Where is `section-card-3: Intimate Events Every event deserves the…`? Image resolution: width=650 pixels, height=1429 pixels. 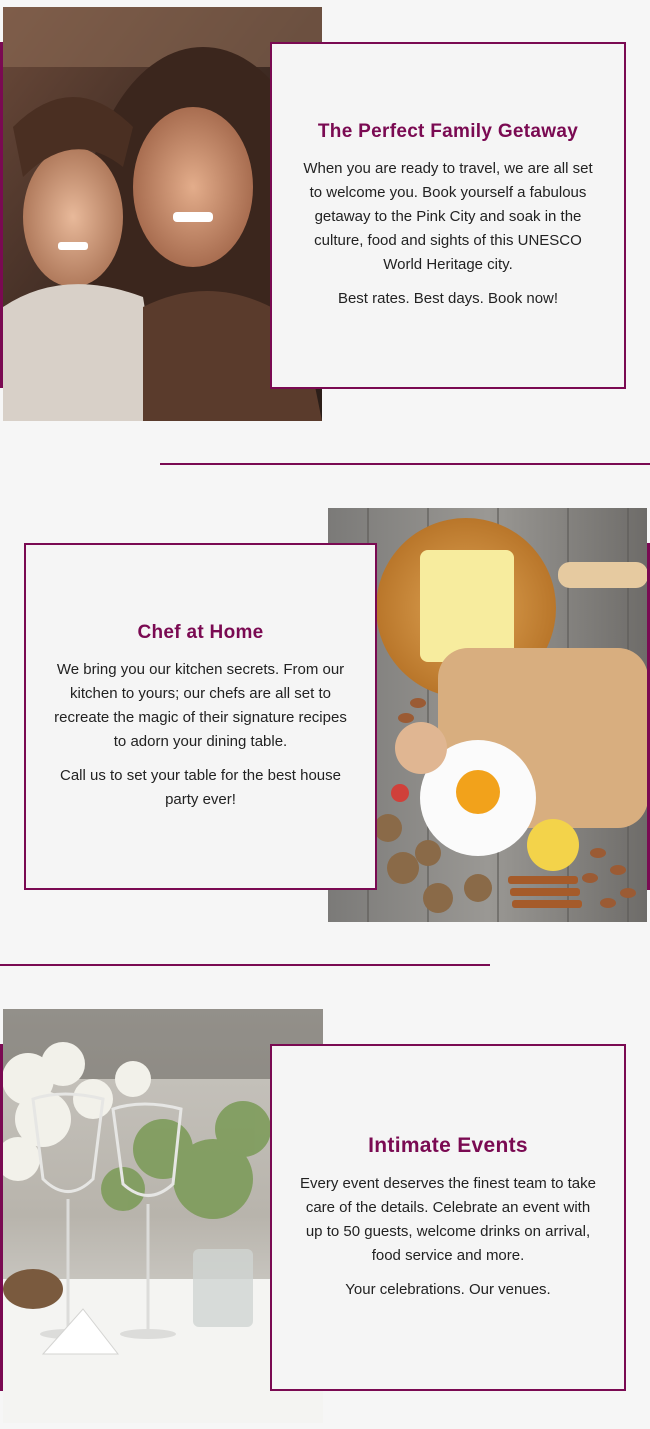 section-card-3: Intimate Events Every event deserves the… is located at coordinates (448, 1217).